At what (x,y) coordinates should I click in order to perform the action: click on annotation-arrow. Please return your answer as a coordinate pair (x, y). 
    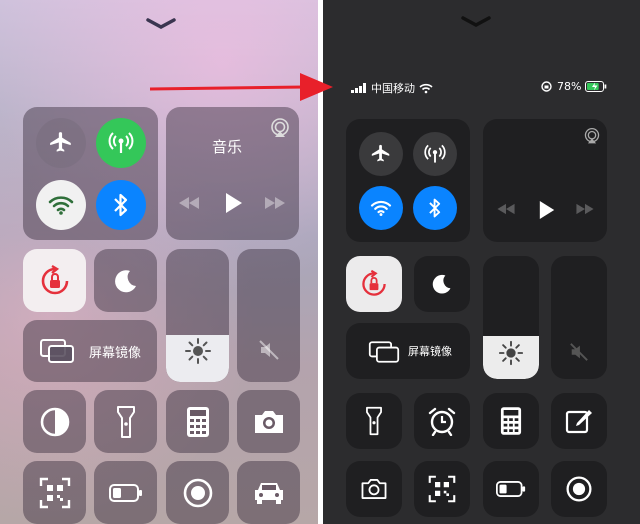
    Looking at the image, I should click on (241, 87).